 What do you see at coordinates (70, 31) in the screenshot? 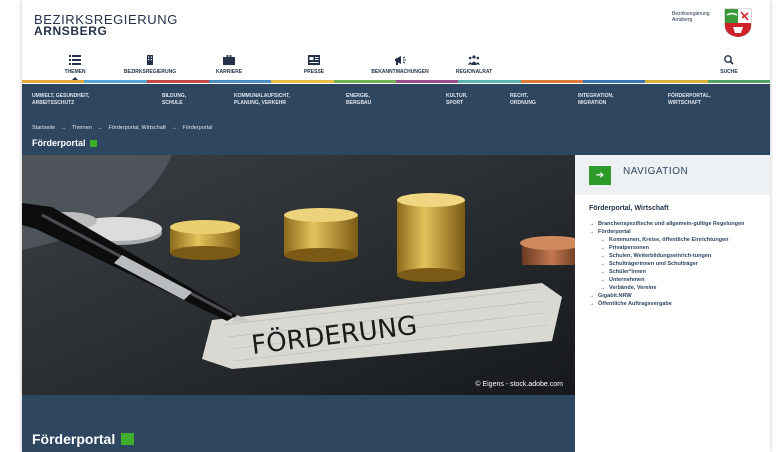
I see `org-name-line2: ARNSBERG` at bounding box center [70, 31].